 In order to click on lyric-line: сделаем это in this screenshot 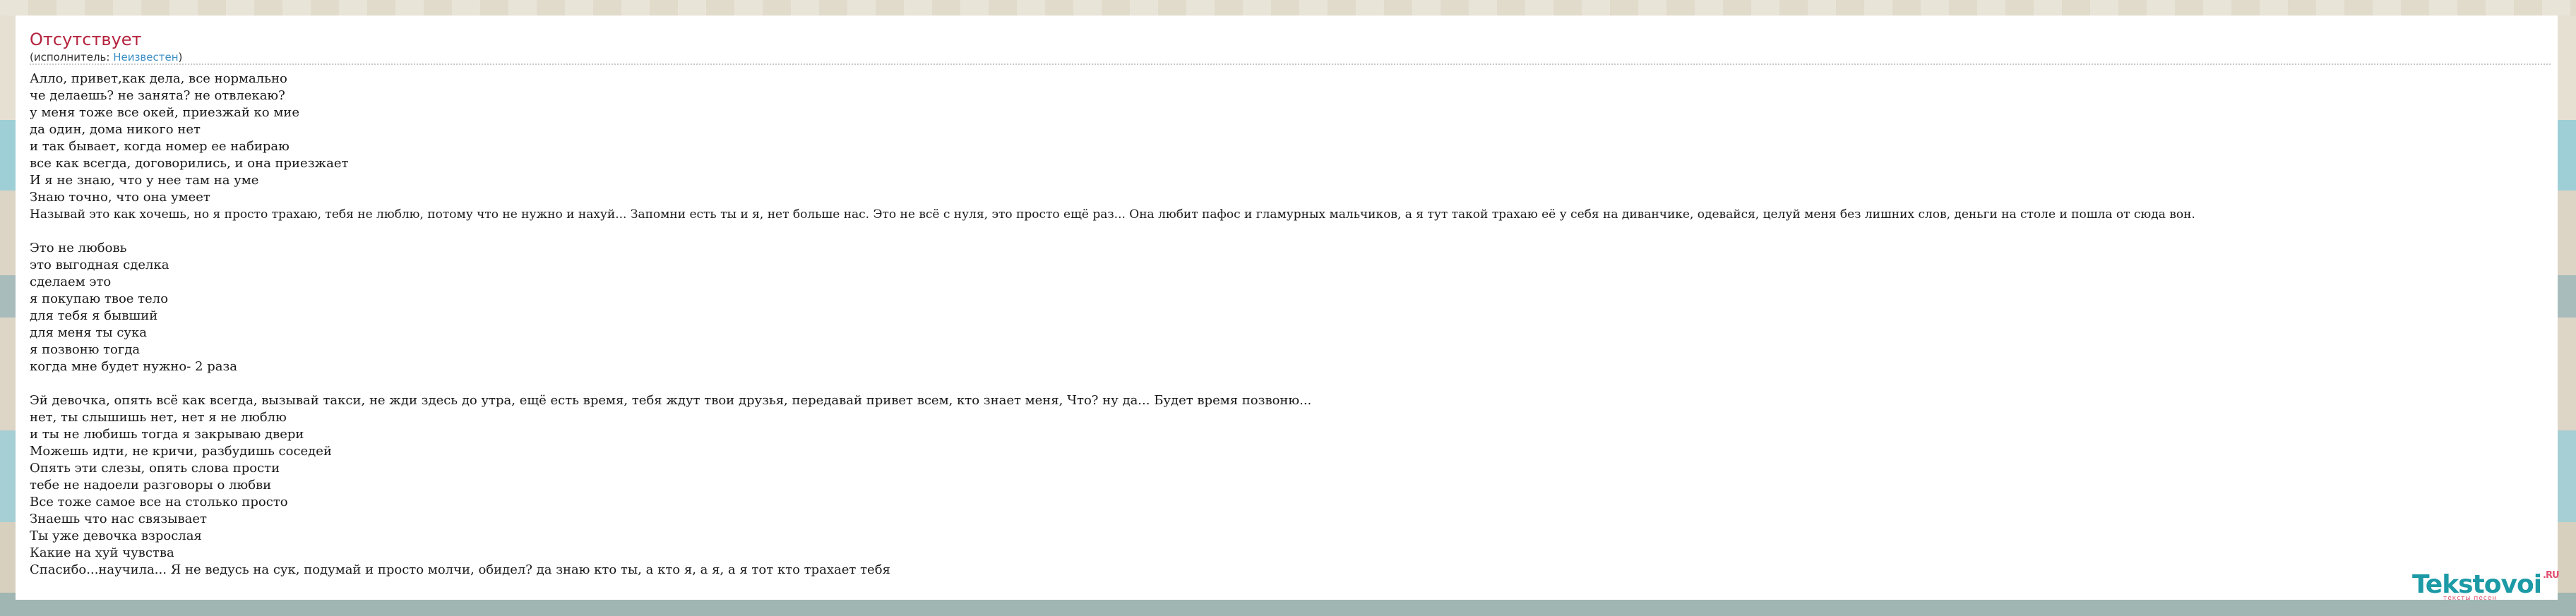, I will do `click(71, 281)`.